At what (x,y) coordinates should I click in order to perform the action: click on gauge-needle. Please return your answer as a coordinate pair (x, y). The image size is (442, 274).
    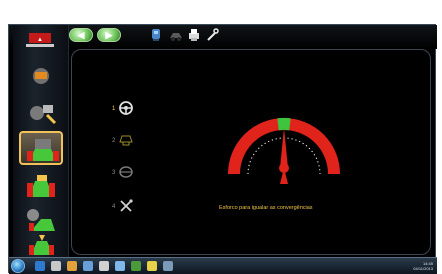
    Looking at the image, I should click on (284, 148).